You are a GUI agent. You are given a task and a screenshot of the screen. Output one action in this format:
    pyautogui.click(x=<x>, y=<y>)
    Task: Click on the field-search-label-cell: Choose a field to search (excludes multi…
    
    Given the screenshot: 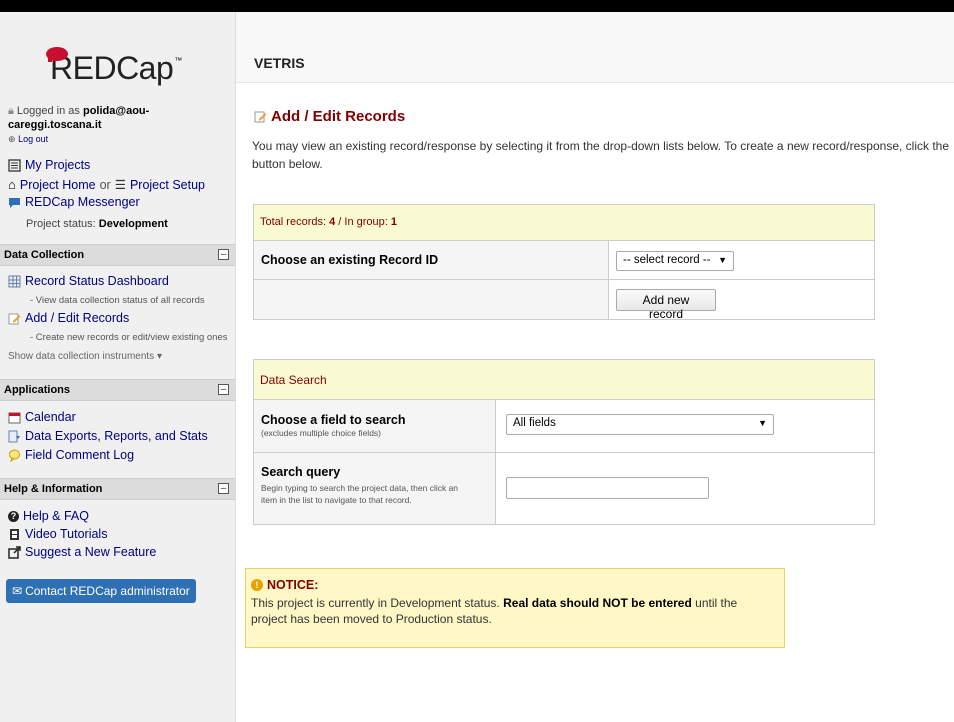 What is the action you would take?
    pyautogui.click(x=375, y=426)
    